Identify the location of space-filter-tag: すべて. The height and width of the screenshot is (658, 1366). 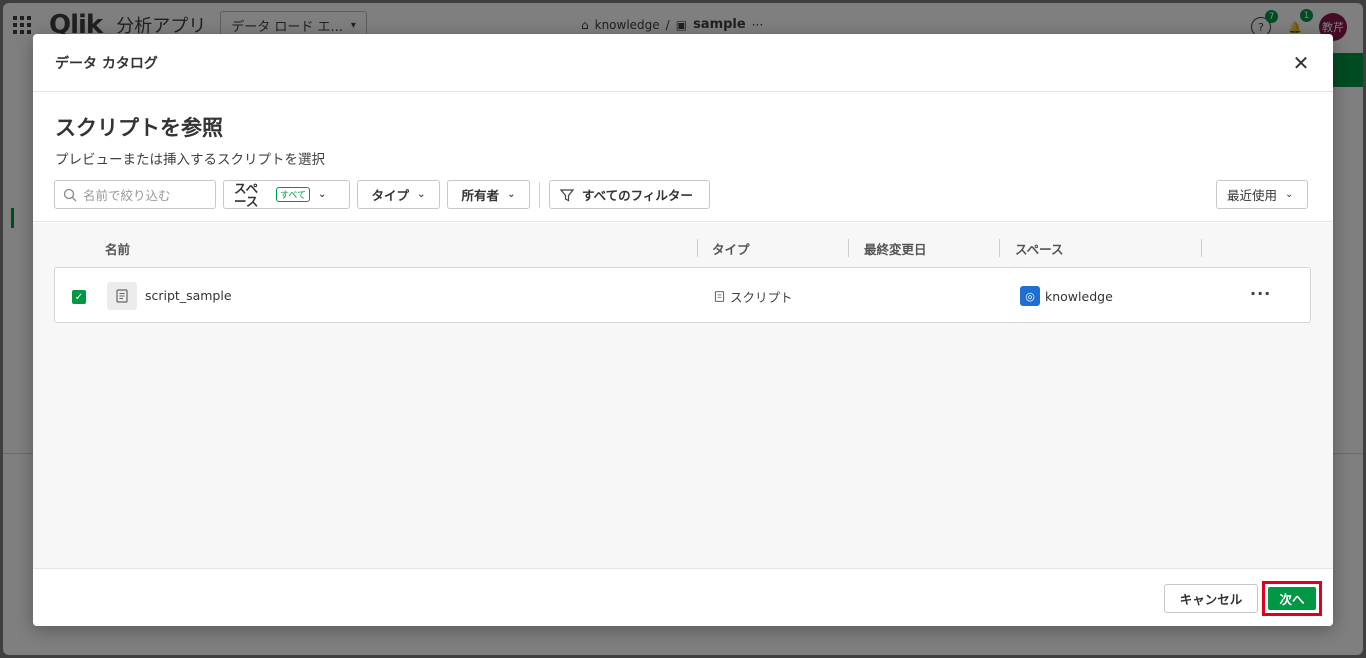
(293, 194).